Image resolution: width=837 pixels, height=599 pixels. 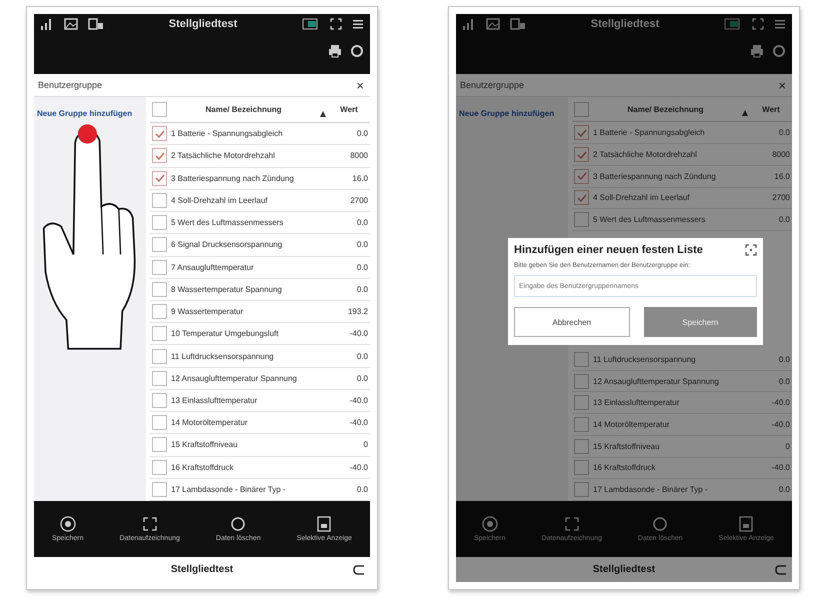 What do you see at coordinates (335, 51) in the screenshot?
I see `printer-icon` at bounding box center [335, 51].